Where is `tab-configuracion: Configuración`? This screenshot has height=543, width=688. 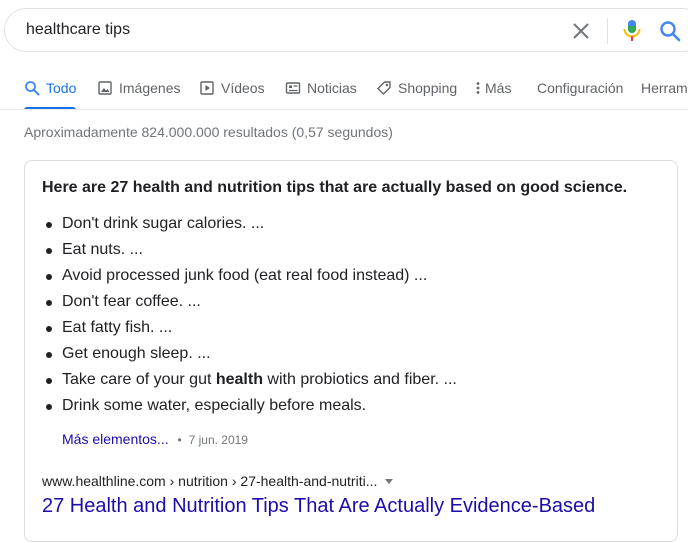 tab-configuracion: Configuración is located at coordinates (580, 90).